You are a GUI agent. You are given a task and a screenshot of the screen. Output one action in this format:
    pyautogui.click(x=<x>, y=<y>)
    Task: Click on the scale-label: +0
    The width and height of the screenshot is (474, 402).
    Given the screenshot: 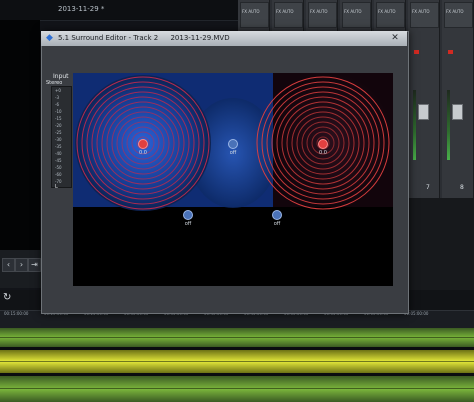 What is the action you would take?
    pyautogui.click(x=58, y=90)
    